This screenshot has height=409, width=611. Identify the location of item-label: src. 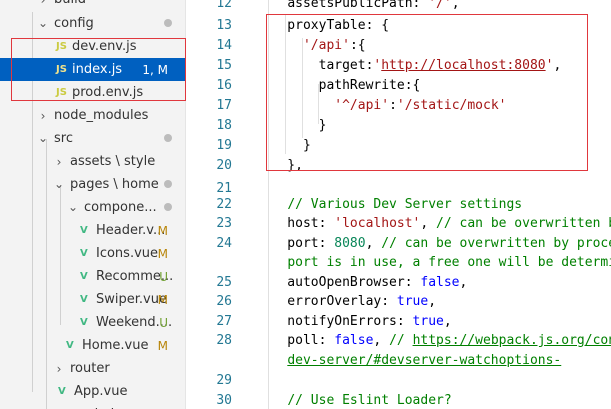
(63, 138).